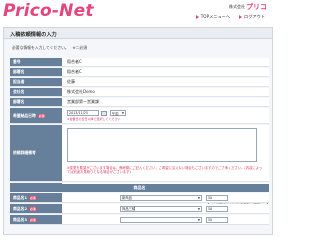  I want to click on product-select-value: 商品三種, so click(129, 209).